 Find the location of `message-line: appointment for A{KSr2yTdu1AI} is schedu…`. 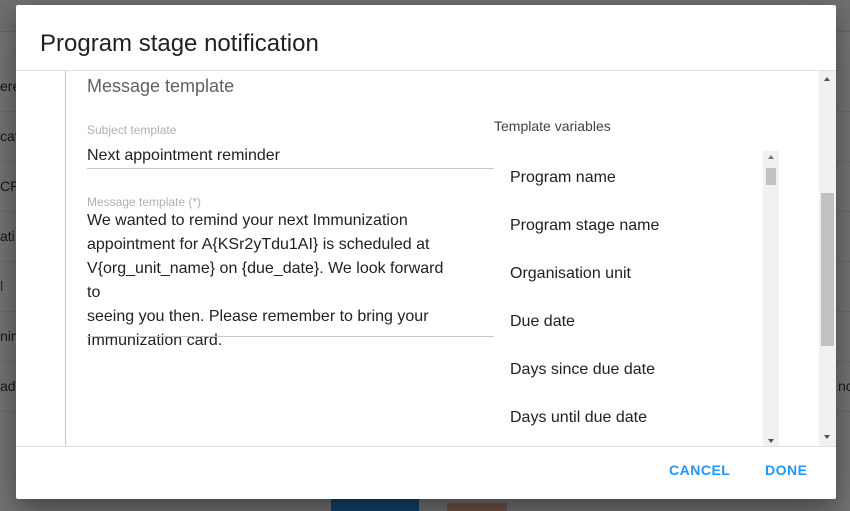

message-line: appointment for A{KSr2yTdu1AI} is schedu… is located at coordinates (258, 244).